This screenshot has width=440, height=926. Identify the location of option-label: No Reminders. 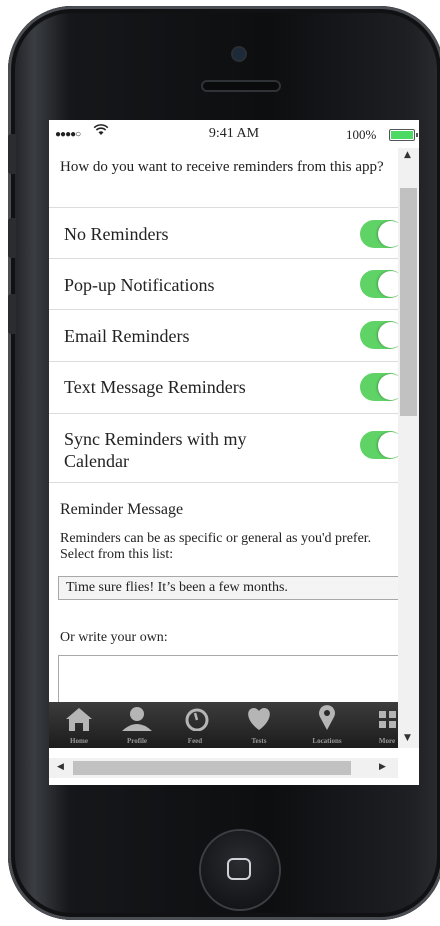
(116, 234).